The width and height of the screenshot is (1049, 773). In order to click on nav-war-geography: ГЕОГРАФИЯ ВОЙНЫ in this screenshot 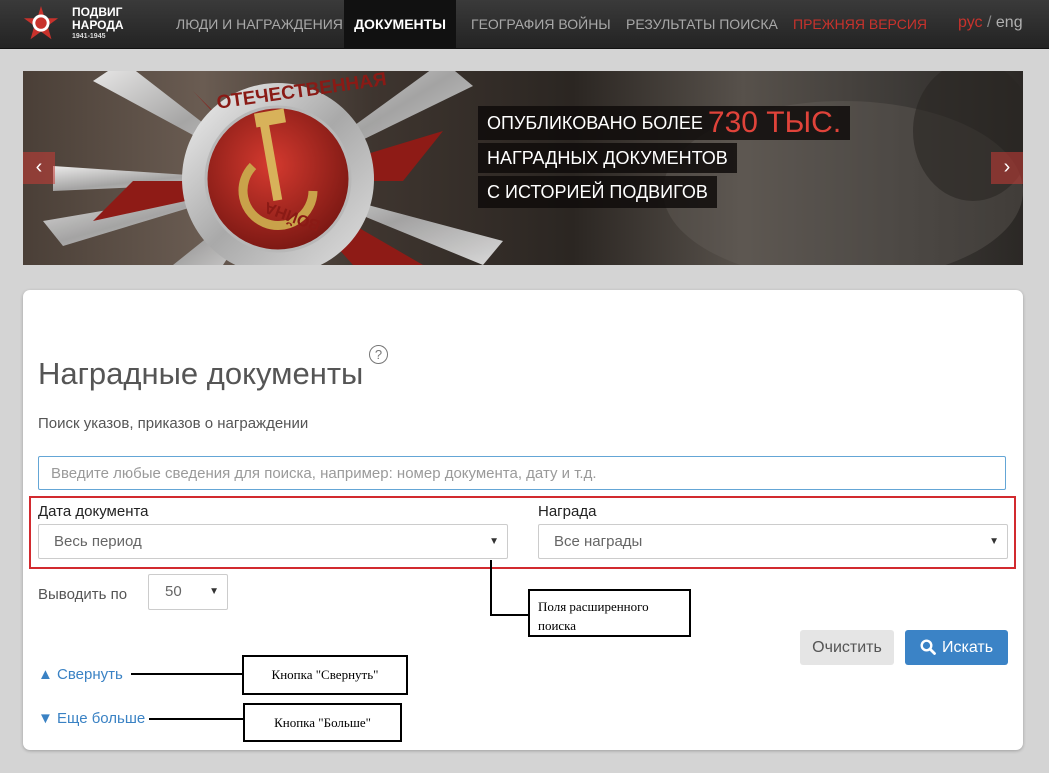, I will do `click(541, 24)`.